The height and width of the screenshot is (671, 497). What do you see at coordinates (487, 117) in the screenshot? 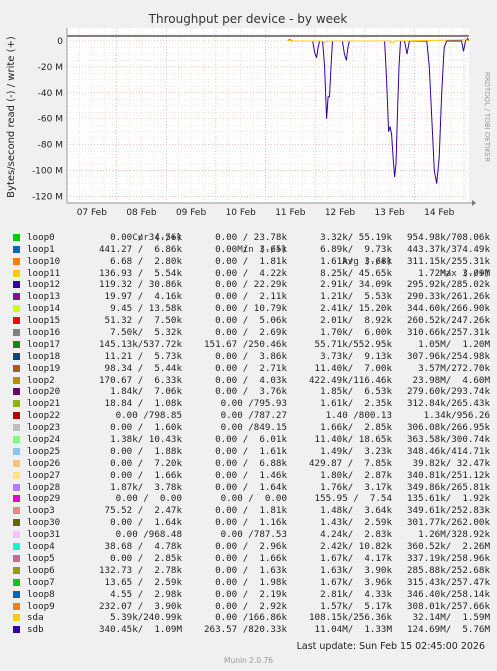
I see `rrdtool-credit: RRDTOOL / TOBI OETIKER` at bounding box center [487, 117].